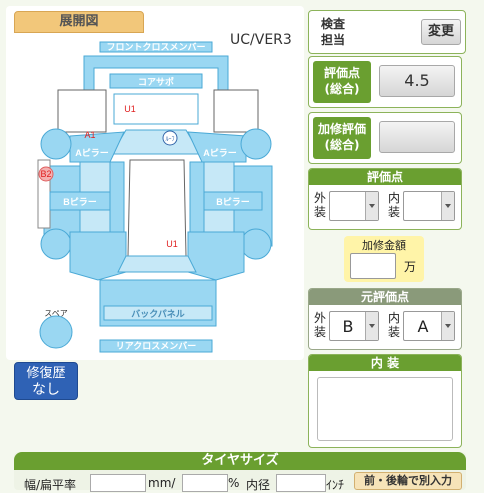 This screenshot has height=493, width=484. Describe the element at coordinates (240, 461) in the screenshot. I see `tire-header: タイヤサイズ` at that location.